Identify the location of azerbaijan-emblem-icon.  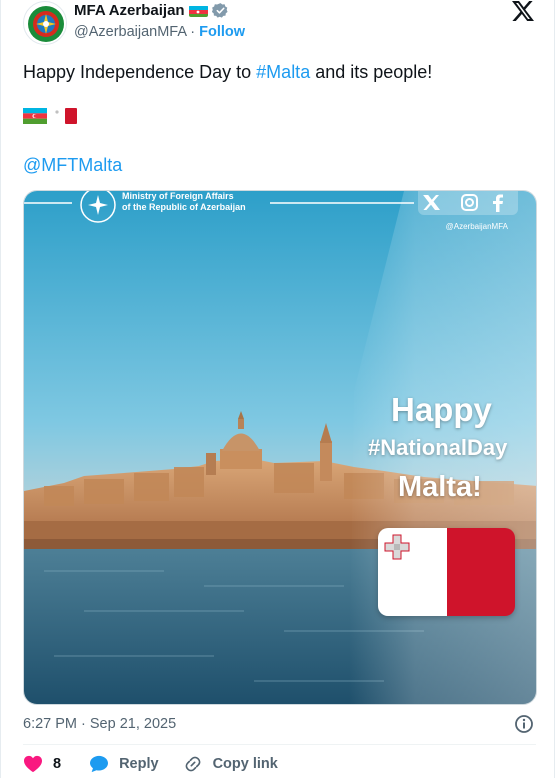
(46, 24).